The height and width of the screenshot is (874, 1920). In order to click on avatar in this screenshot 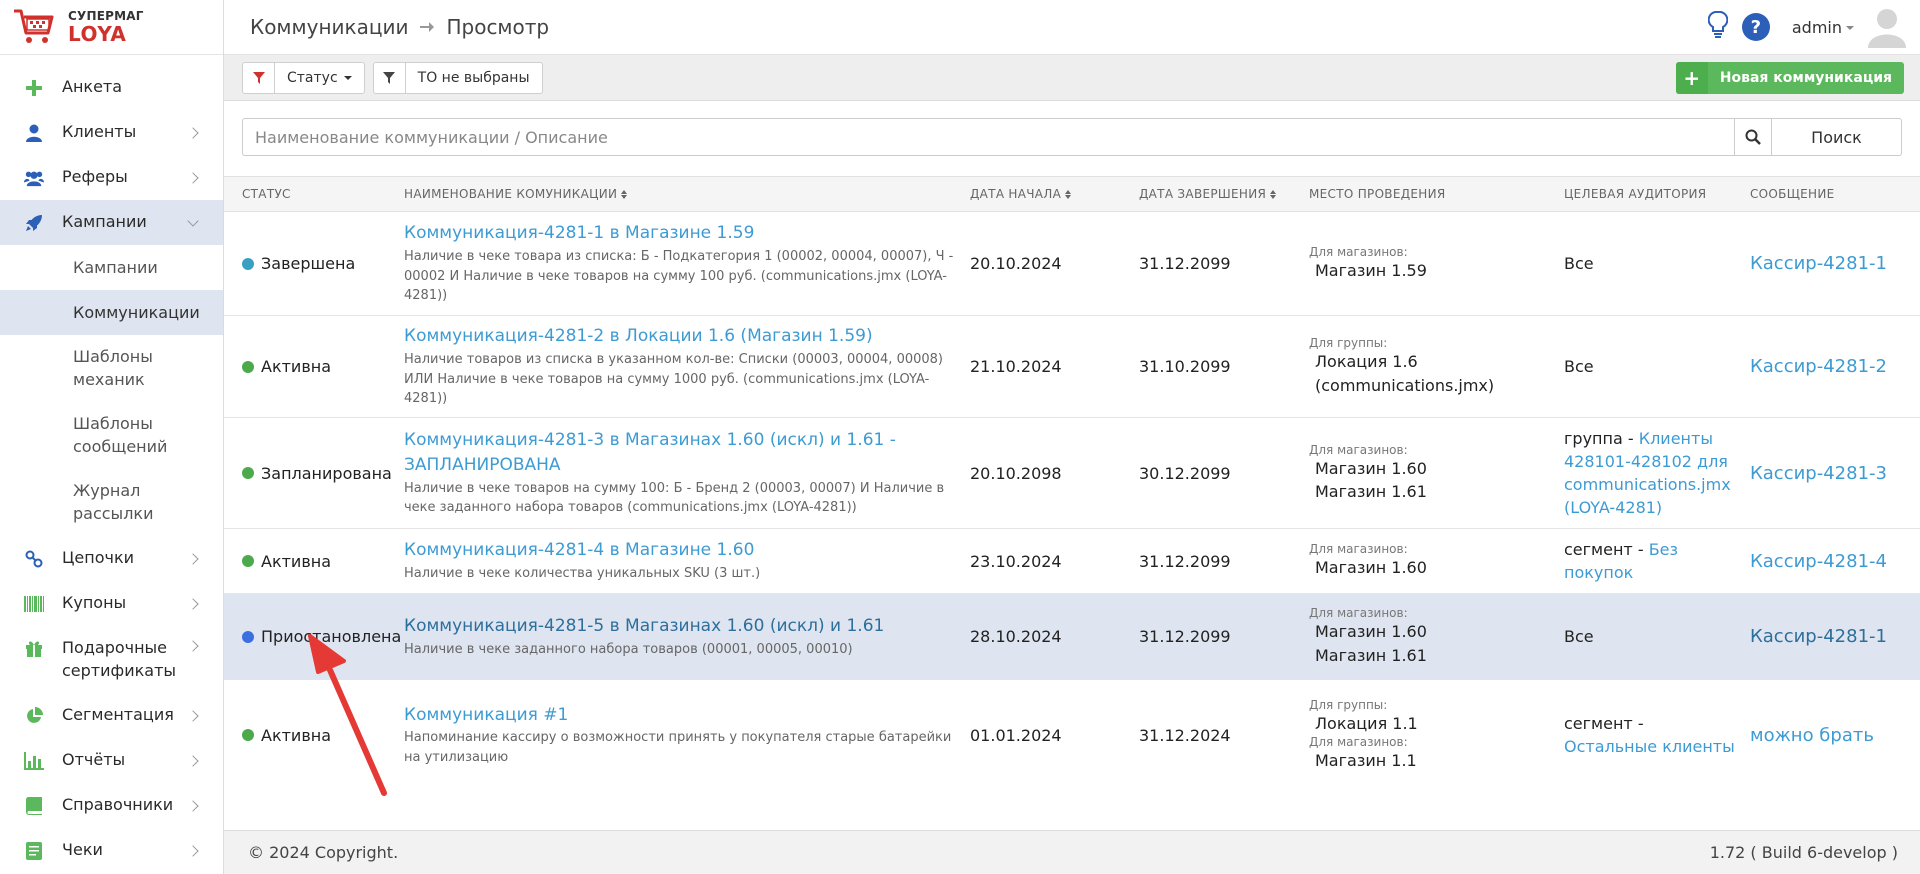, I will do `click(1887, 27)`.